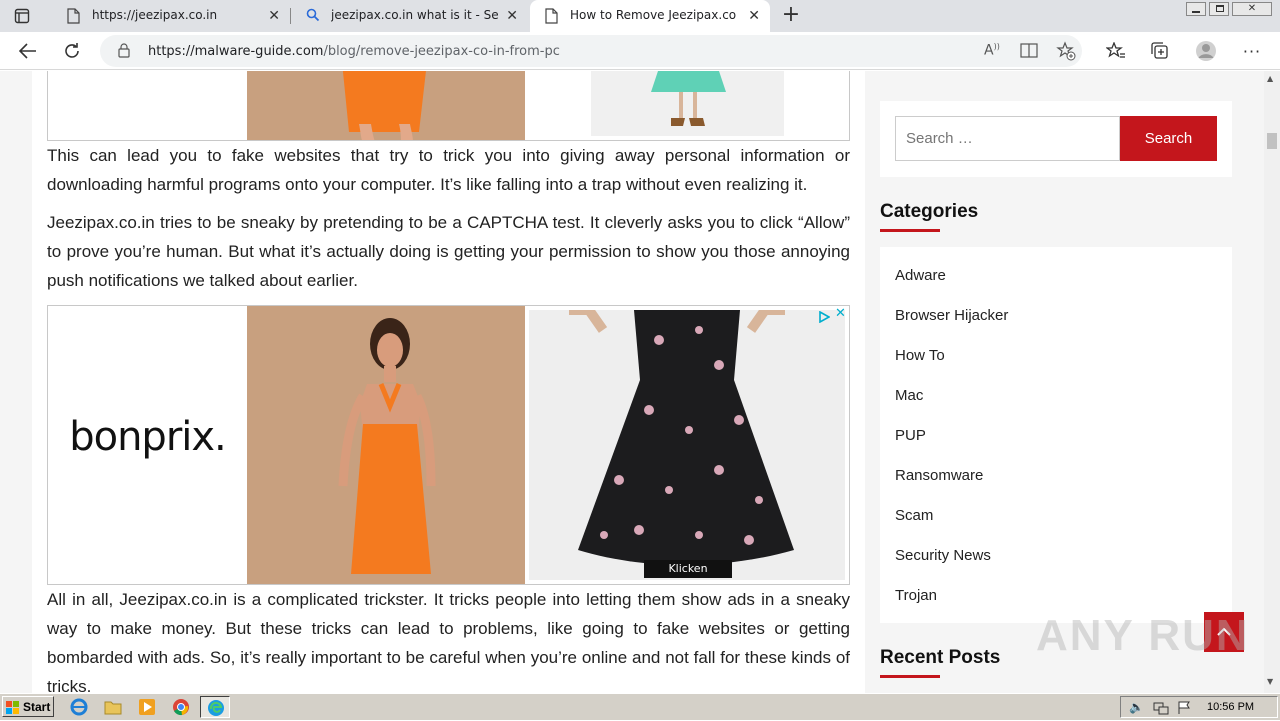  Describe the element at coordinates (1230, 707) in the screenshot. I see `clock: 10:56 PM` at that location.